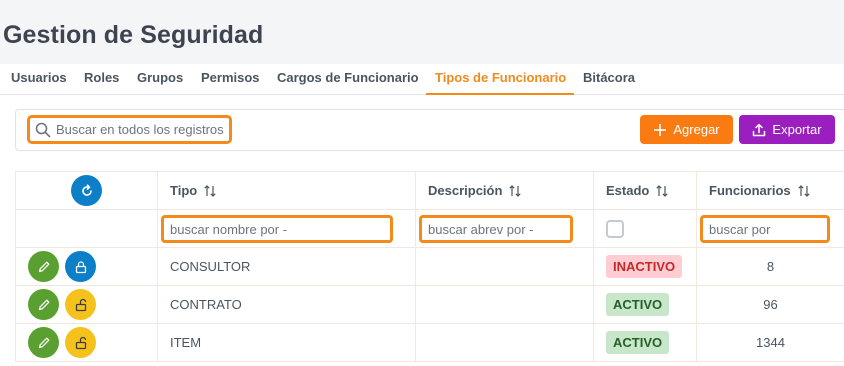 This screenshot has width=844, height=366. I want to click on cell-funcionarios: 8, so click(770, 266).